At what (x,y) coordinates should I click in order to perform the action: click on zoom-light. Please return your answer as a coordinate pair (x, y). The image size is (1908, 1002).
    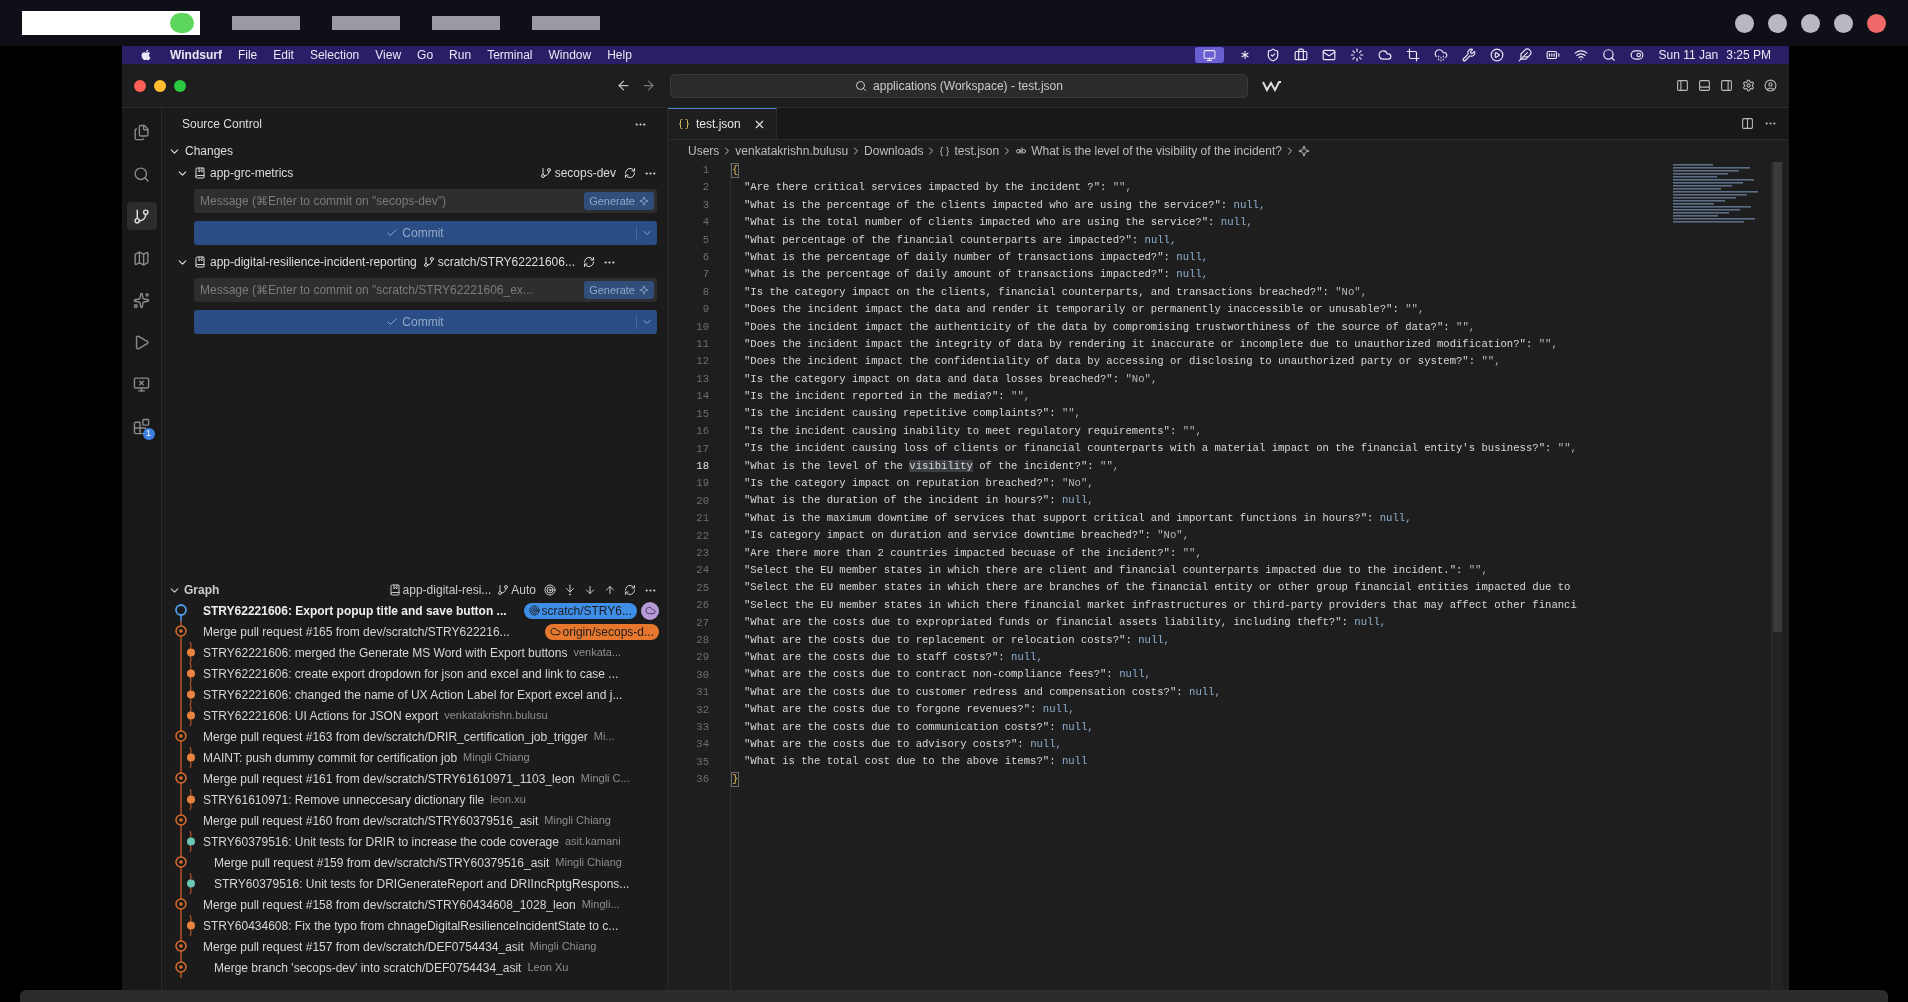
    Looking at the image, I should click on (180, 85).